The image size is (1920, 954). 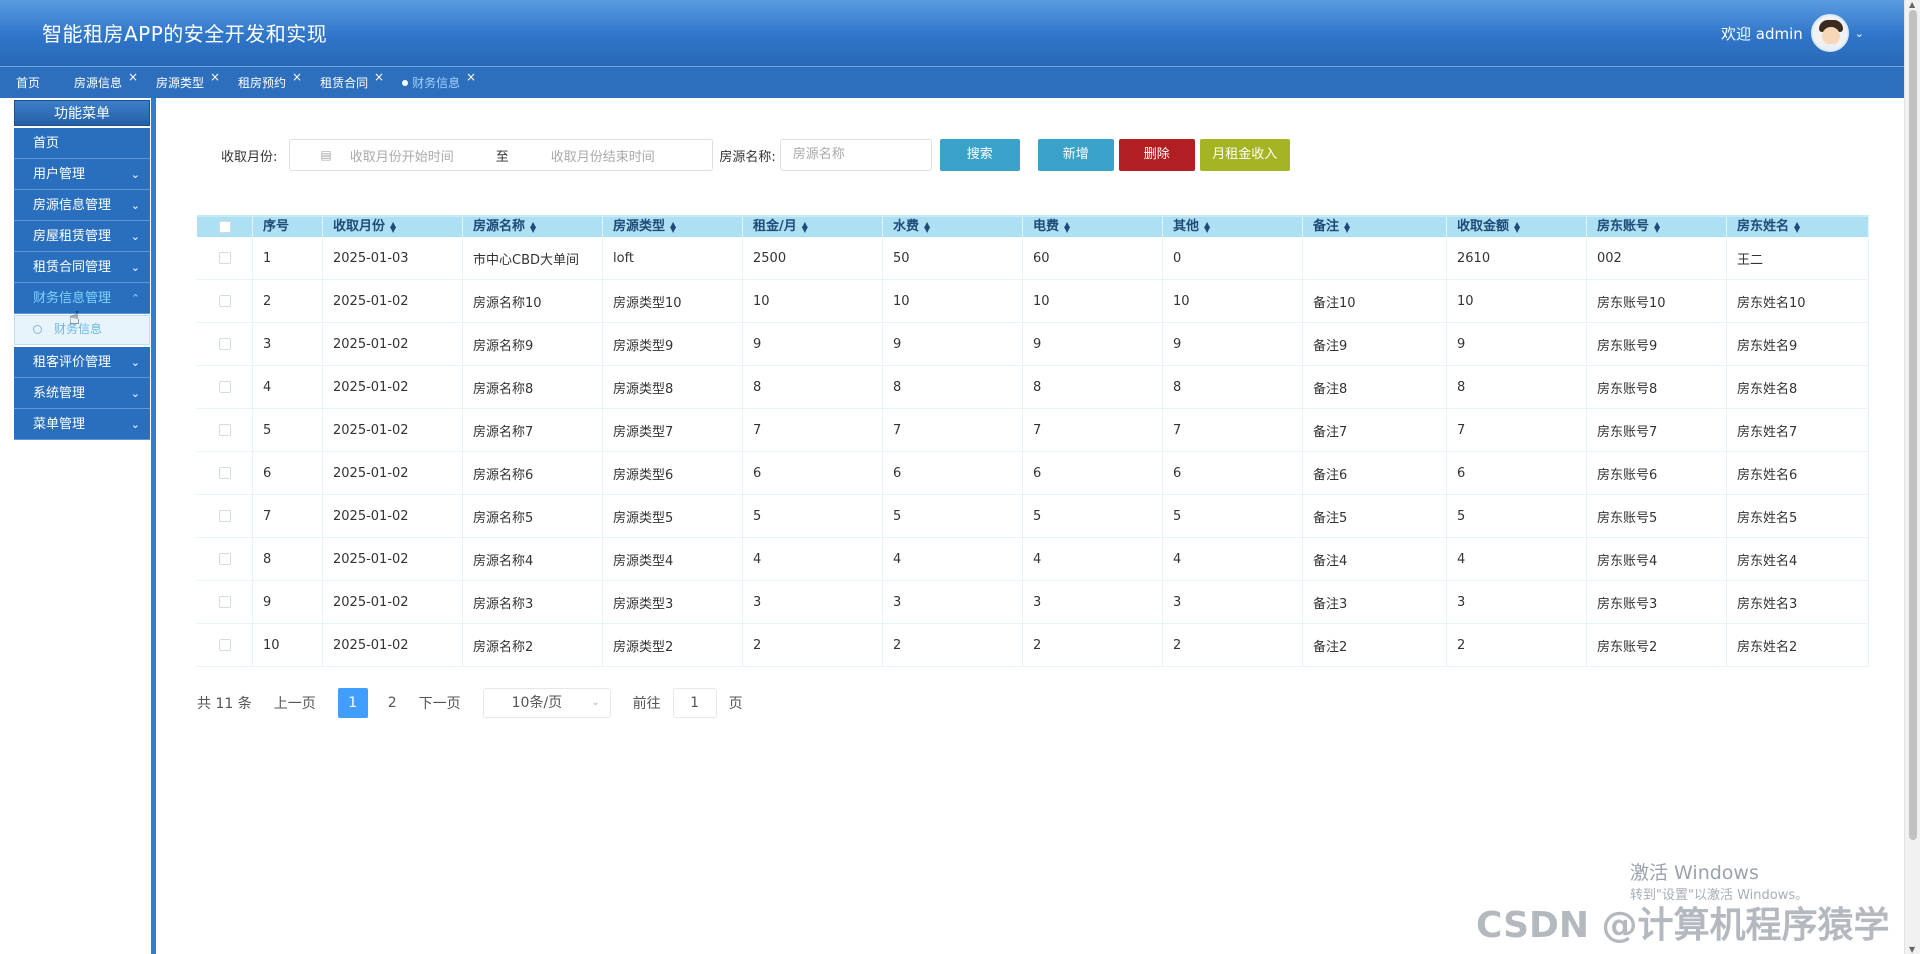 I want to click on table-row: 8 2025-01-02 房源名称4 房源类型4 4 4 4 4 备注4 4 房东账号4 房东姓名4, so click(x=1033, y=559).